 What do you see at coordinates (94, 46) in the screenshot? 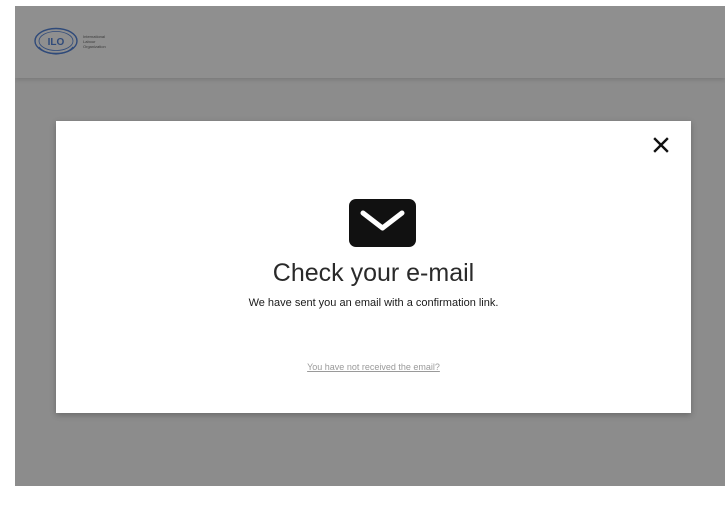
I see `logo-line: Organization` at bounding box center [94, 46].